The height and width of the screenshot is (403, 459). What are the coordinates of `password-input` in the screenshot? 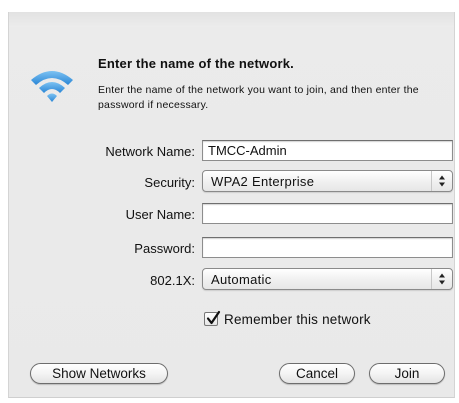 It's located at (327, 247).